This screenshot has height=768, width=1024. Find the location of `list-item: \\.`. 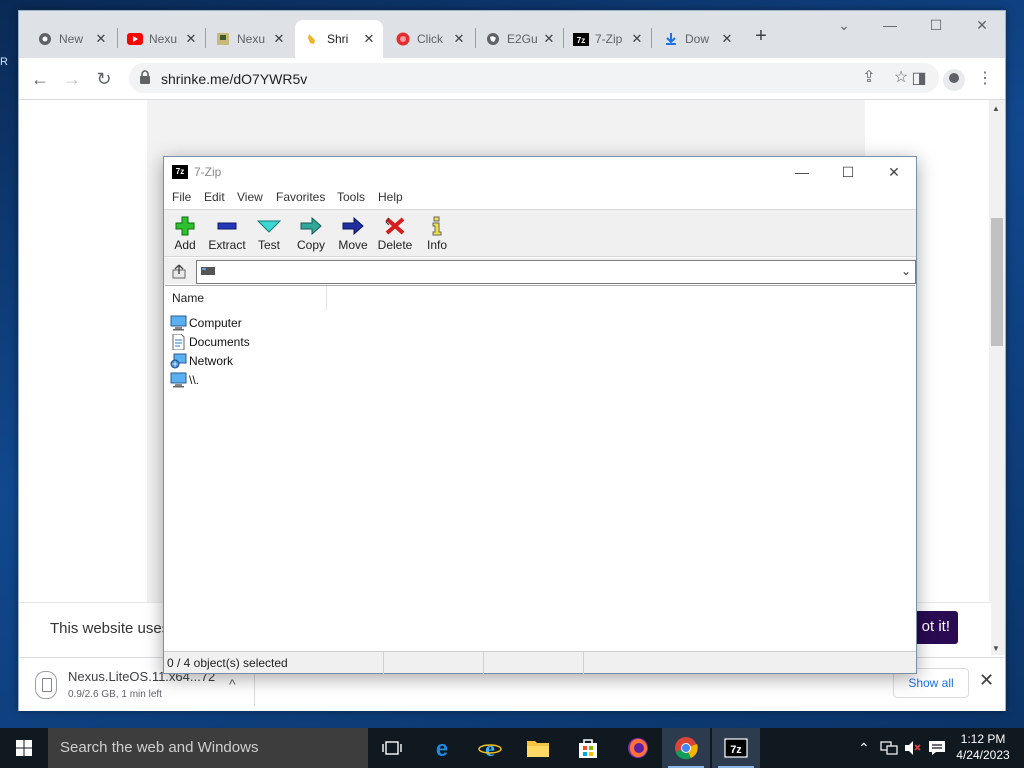

list-item: \\. is located at coordinates (184, 379).